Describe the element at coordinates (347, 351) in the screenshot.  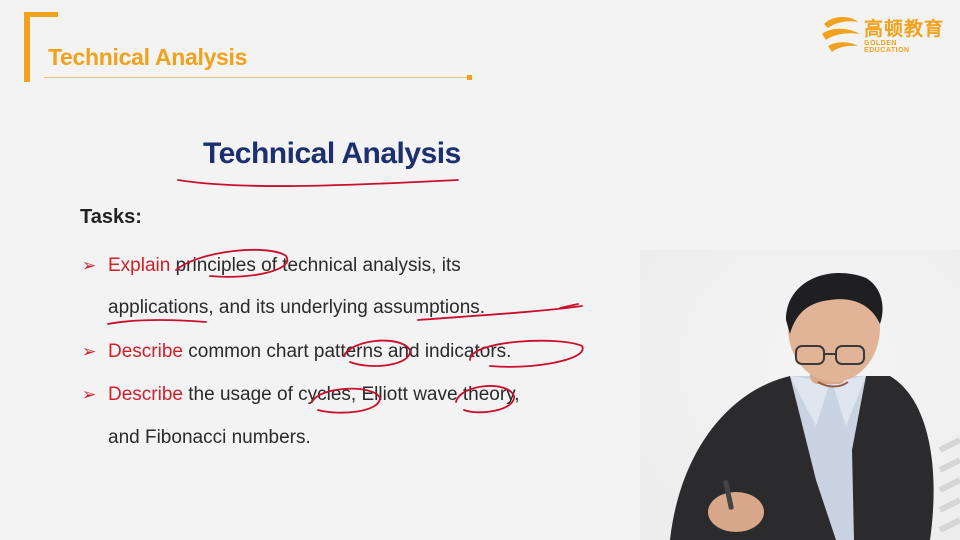
I see `task-2-text: common chart patterns and indicators.` at that location.